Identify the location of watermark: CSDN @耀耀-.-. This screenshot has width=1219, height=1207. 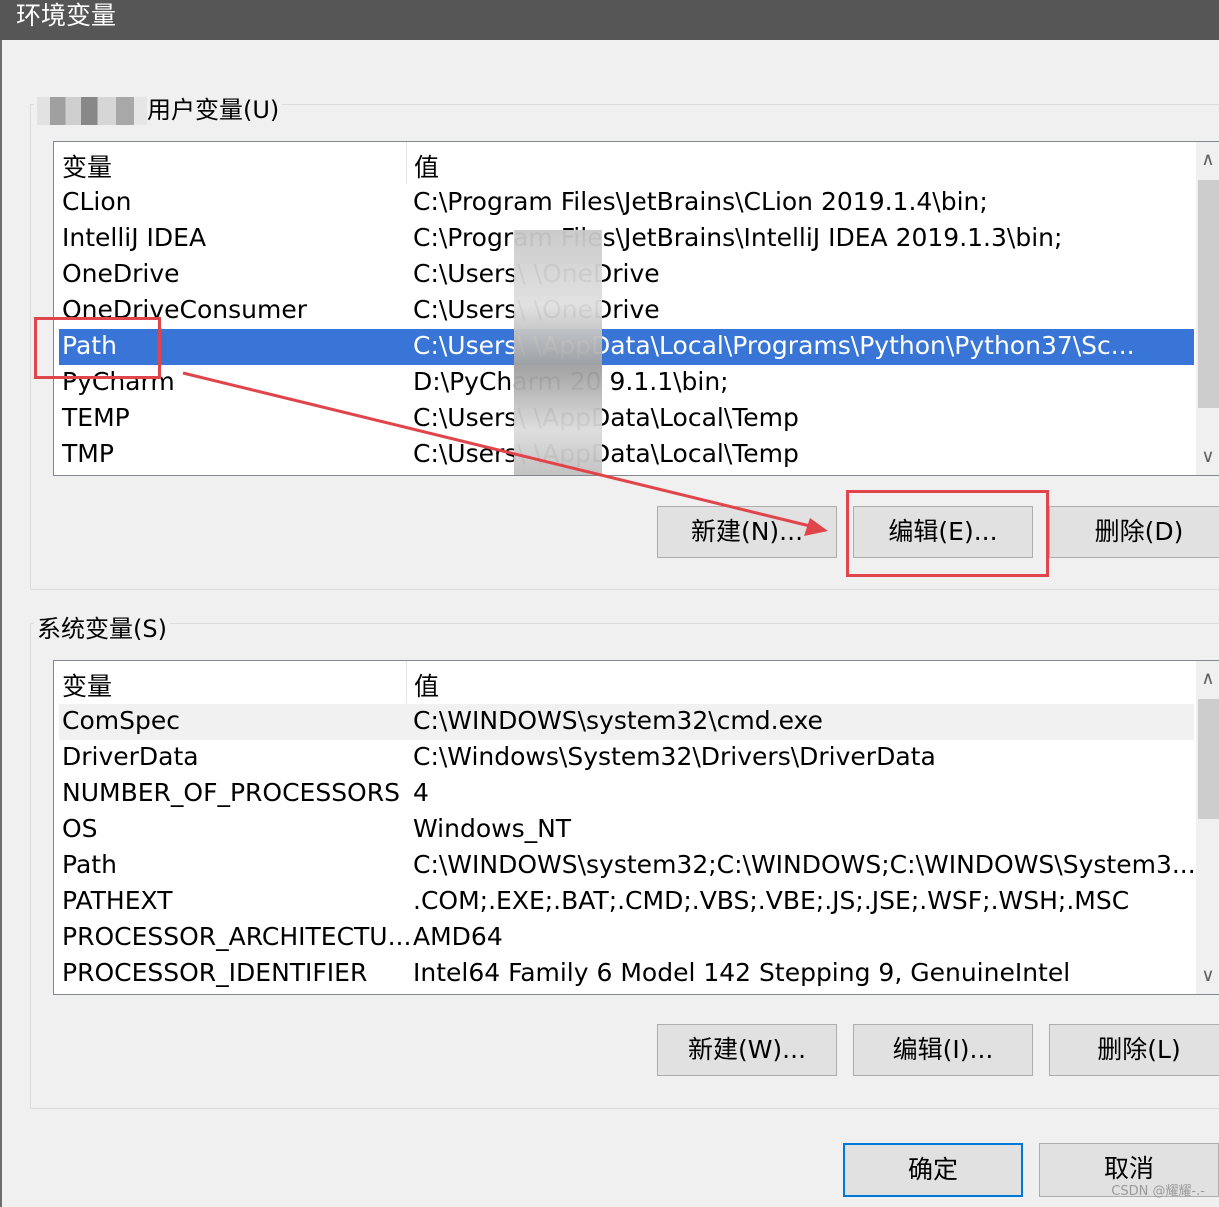
(1158, 1191).